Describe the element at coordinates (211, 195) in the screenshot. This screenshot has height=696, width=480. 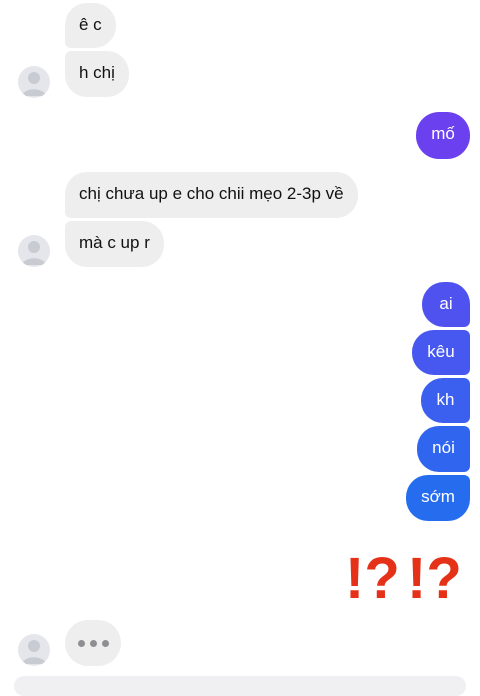
I see `message-bubble-incoming: chị chưa up e cho chii mẹo 2-3p về` at that location.